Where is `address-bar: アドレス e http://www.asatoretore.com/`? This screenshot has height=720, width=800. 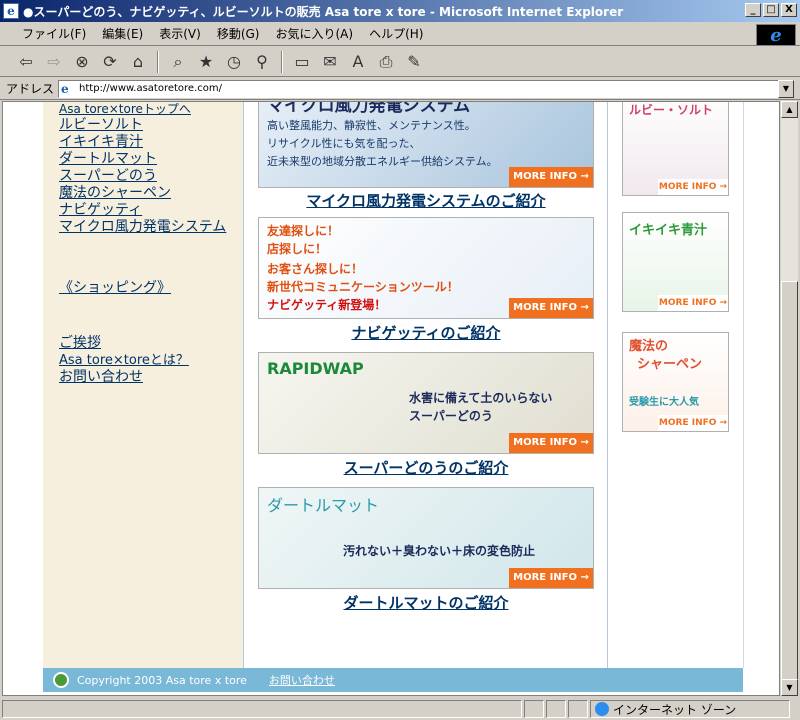
address-bar: アドレス e http://www.asatoretore.com/ is located at coordinates (400, 89).